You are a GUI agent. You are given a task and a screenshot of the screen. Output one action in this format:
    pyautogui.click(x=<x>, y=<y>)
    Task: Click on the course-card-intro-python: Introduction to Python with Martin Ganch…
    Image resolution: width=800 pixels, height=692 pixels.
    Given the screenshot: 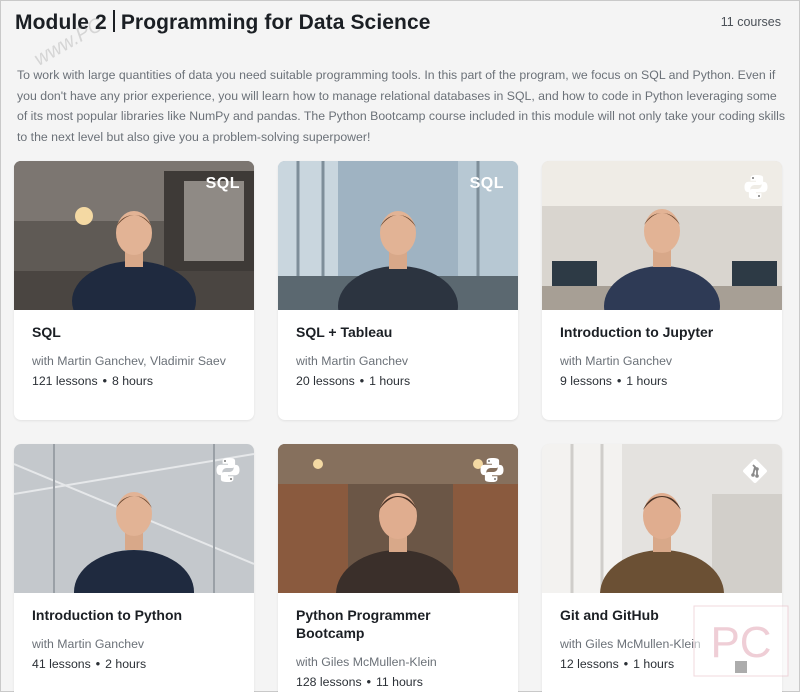 What is the action you would take?
    pyautogui.click(x=134, y=568)
    